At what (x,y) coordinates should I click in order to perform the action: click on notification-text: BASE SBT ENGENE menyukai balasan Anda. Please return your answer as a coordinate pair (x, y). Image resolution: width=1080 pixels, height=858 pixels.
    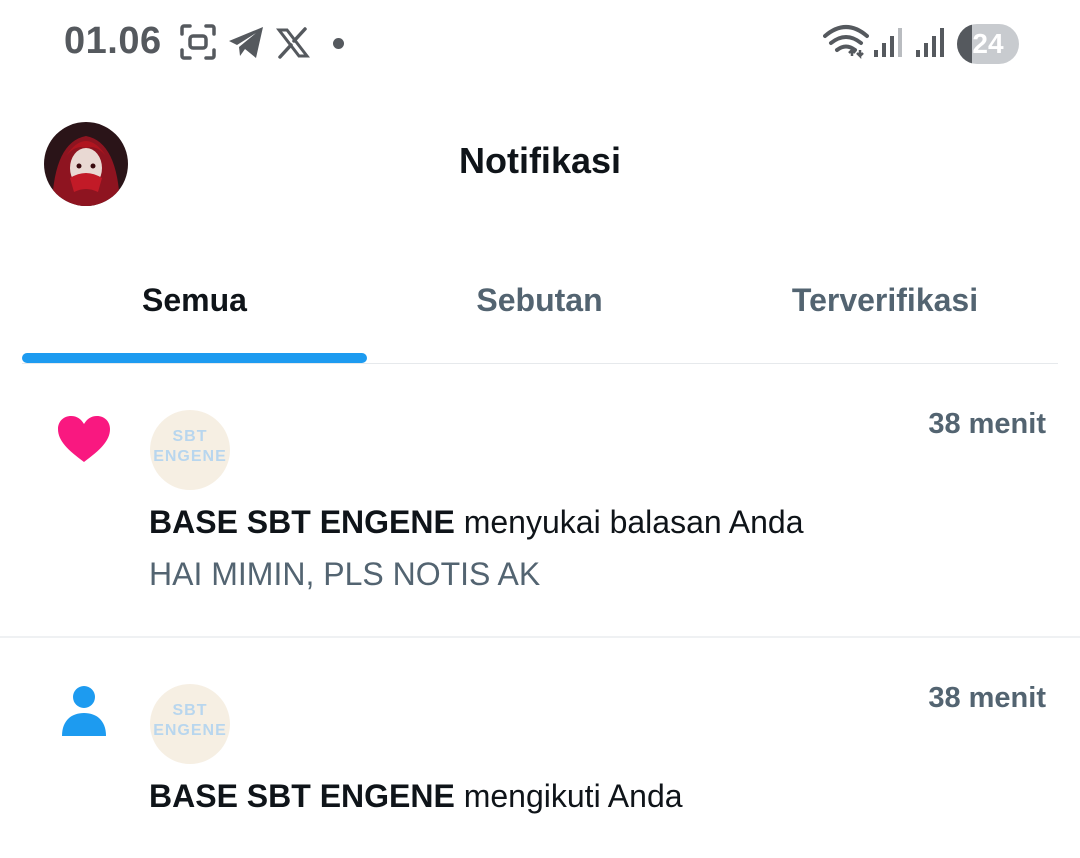
    Looking at the image, I should click on (476, 522).